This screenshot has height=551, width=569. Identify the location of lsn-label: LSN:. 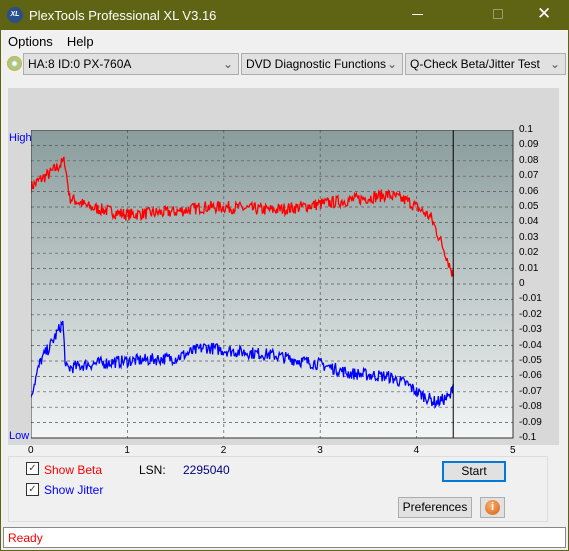
(152, 470).